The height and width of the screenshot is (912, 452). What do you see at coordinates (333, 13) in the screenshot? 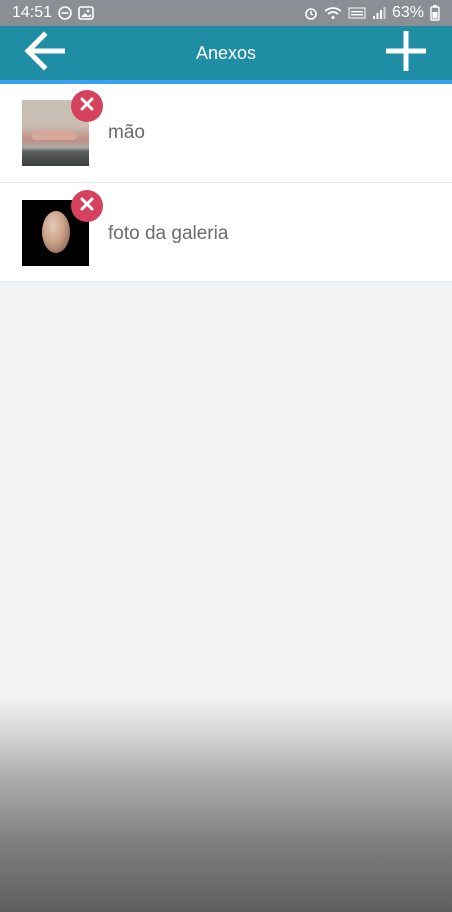
I see `wifi-icon` at bounding box center [333, 13].